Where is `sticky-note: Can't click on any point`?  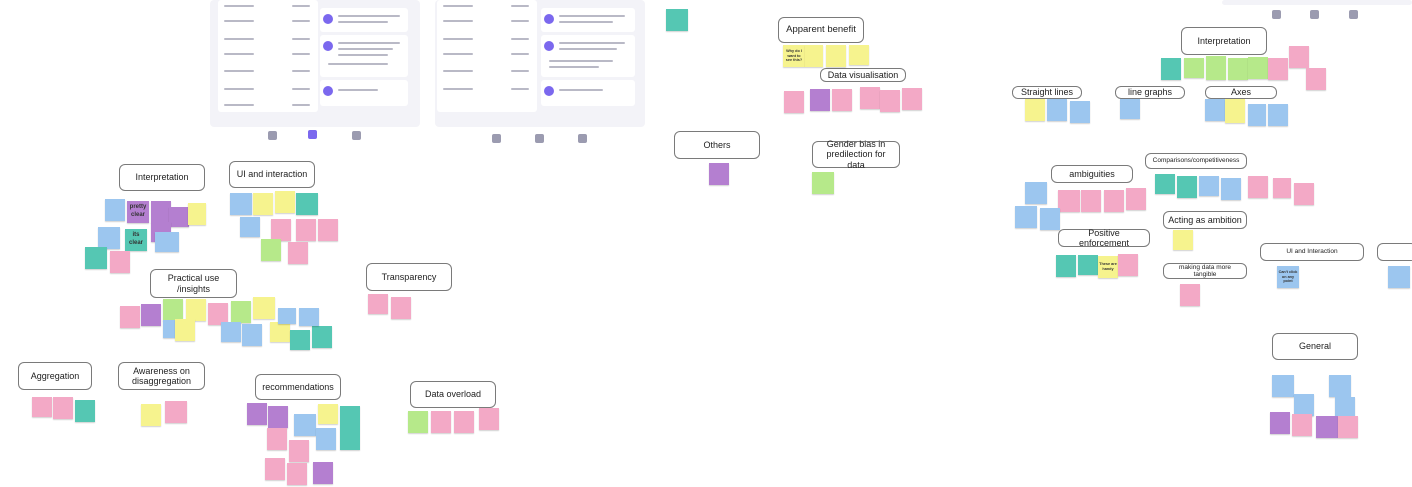 sticky-note: Can't click on any point is located at coordinates (1288, 277).